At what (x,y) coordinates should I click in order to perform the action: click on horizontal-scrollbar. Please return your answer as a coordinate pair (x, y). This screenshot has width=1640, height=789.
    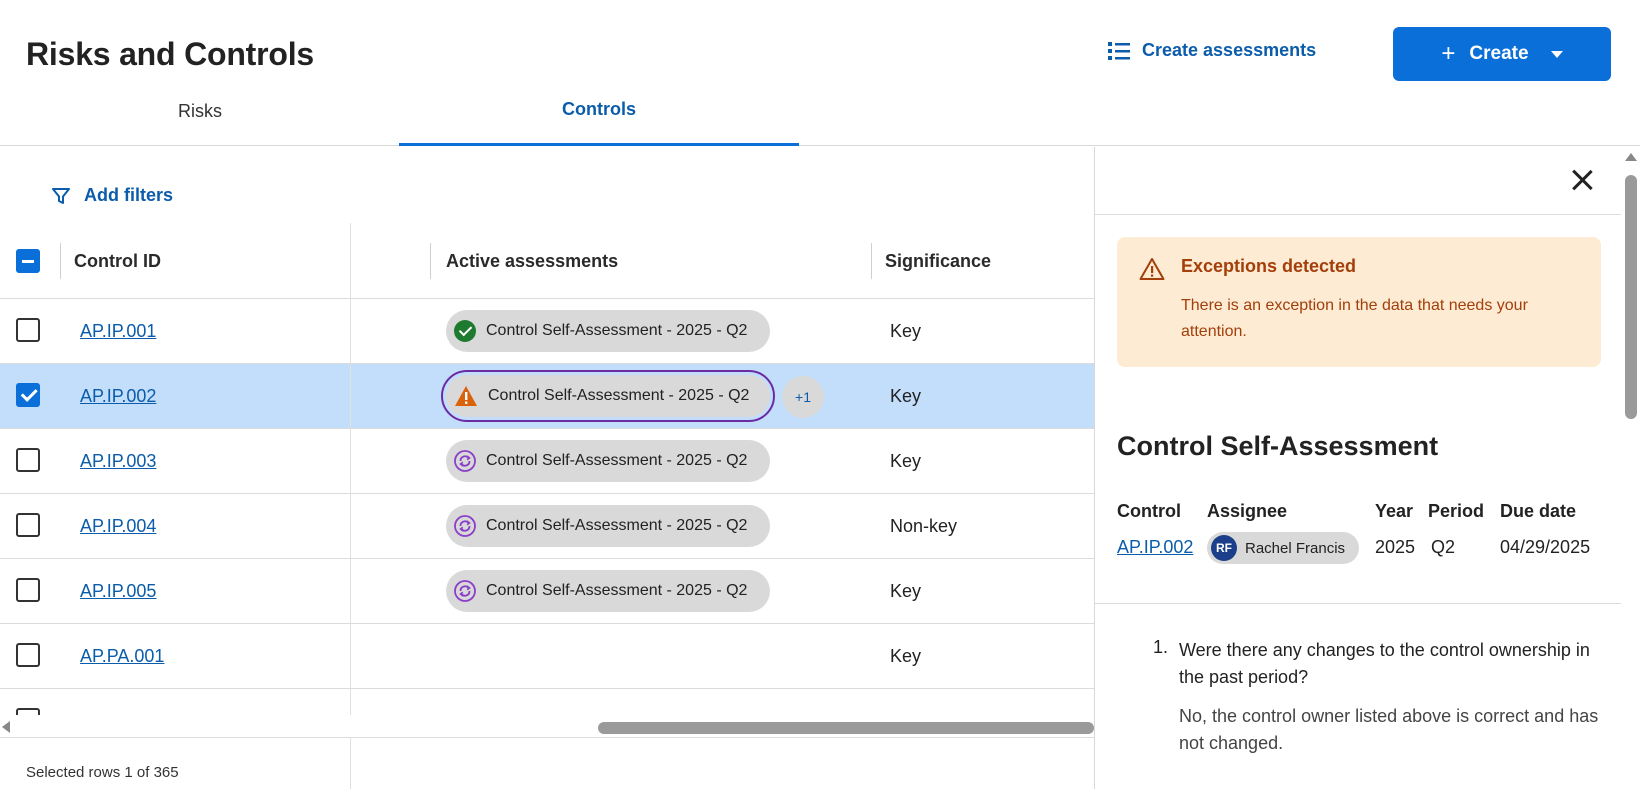
    Looking at the image, I should click on (547, 726).